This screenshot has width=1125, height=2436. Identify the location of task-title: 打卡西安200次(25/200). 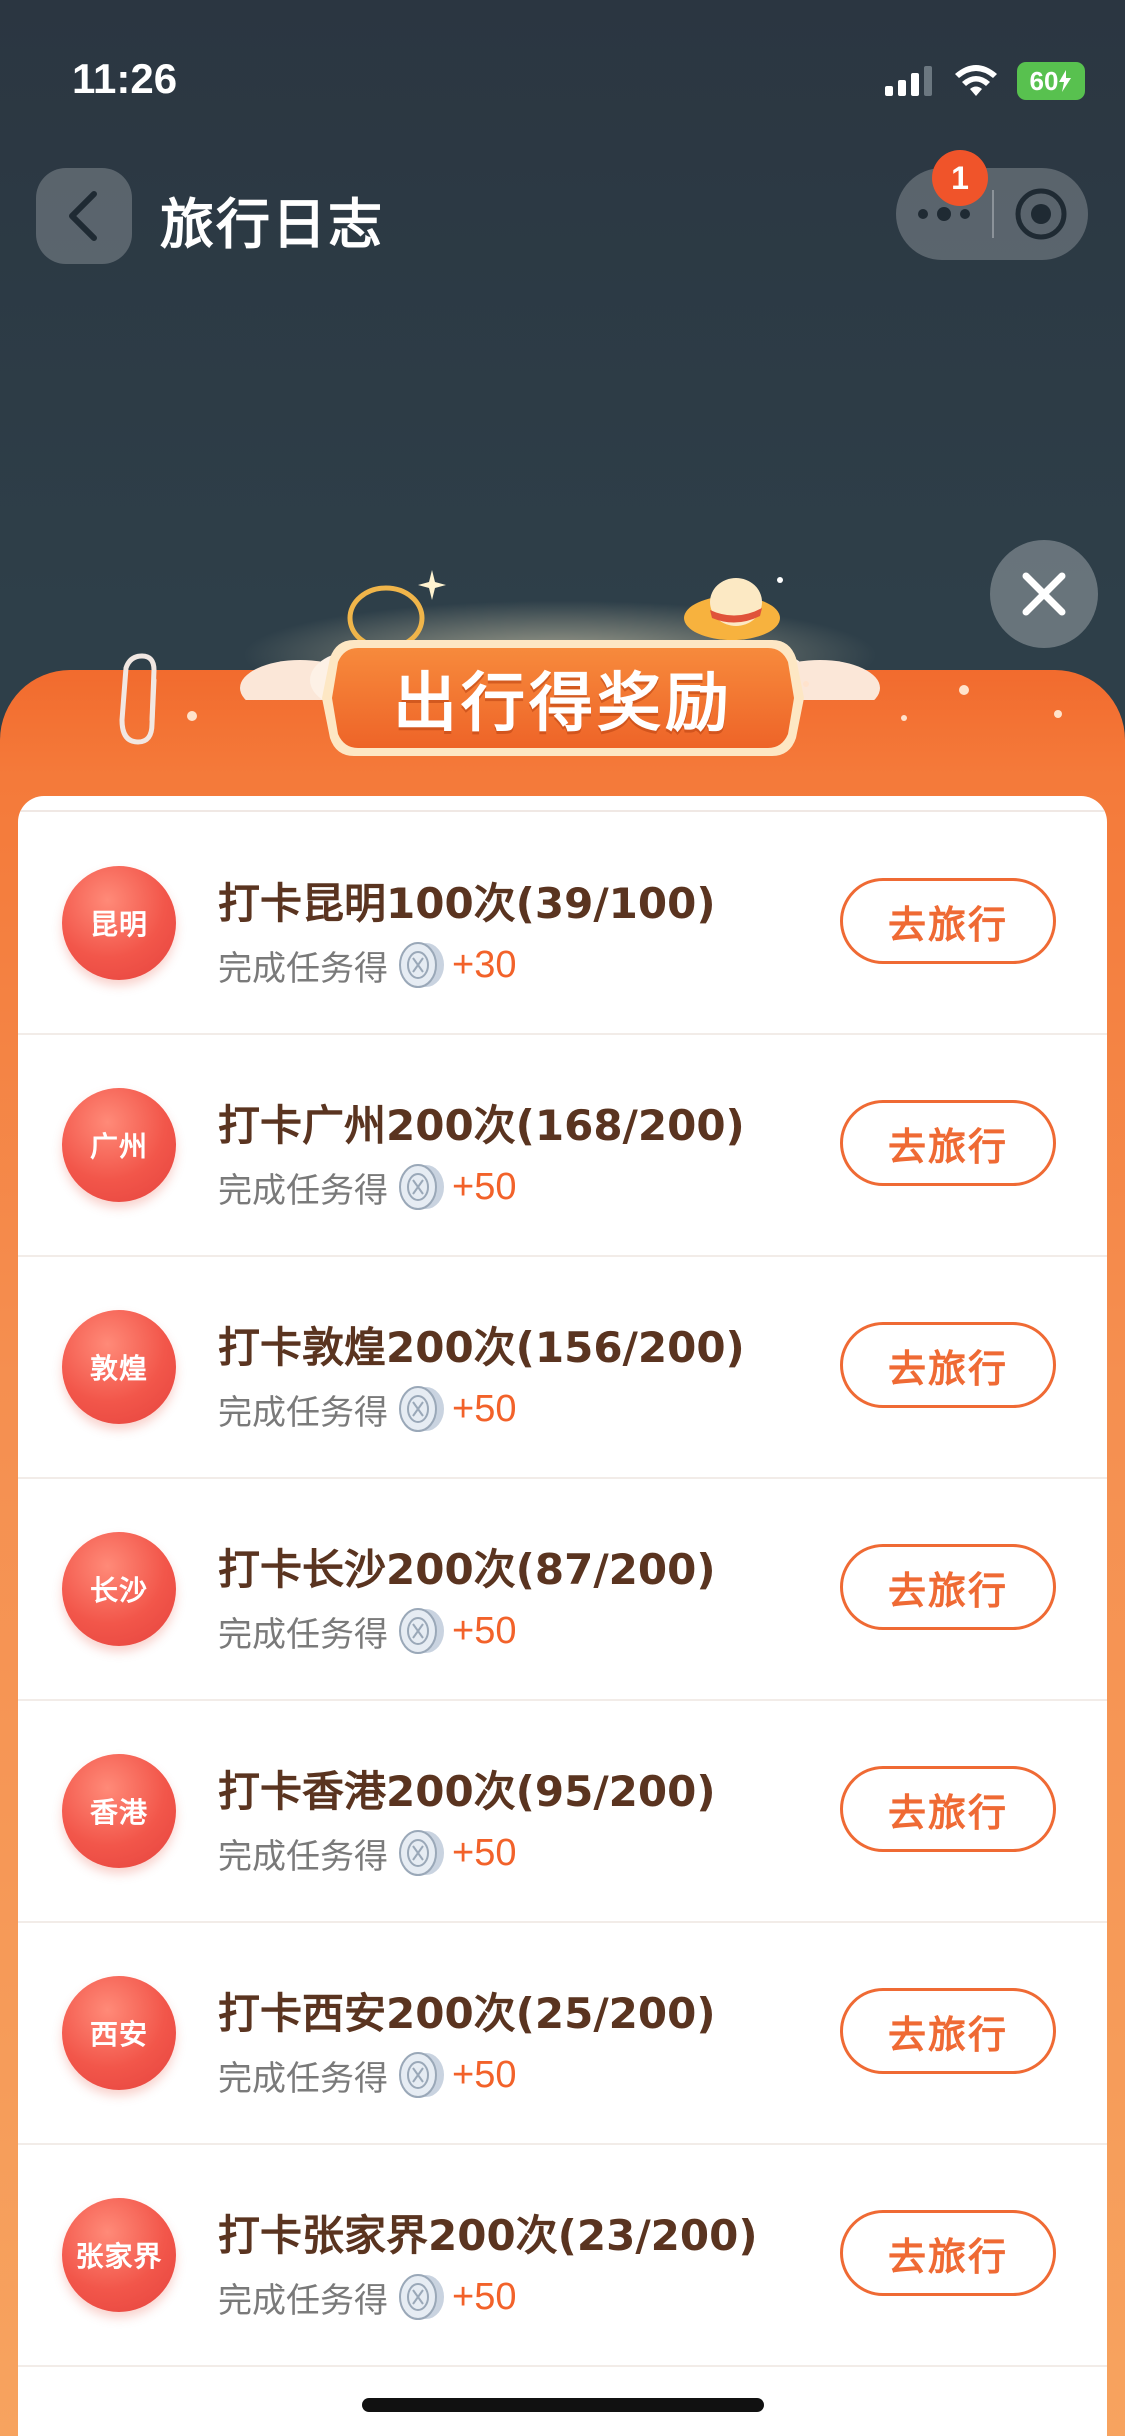
(467, 2013).